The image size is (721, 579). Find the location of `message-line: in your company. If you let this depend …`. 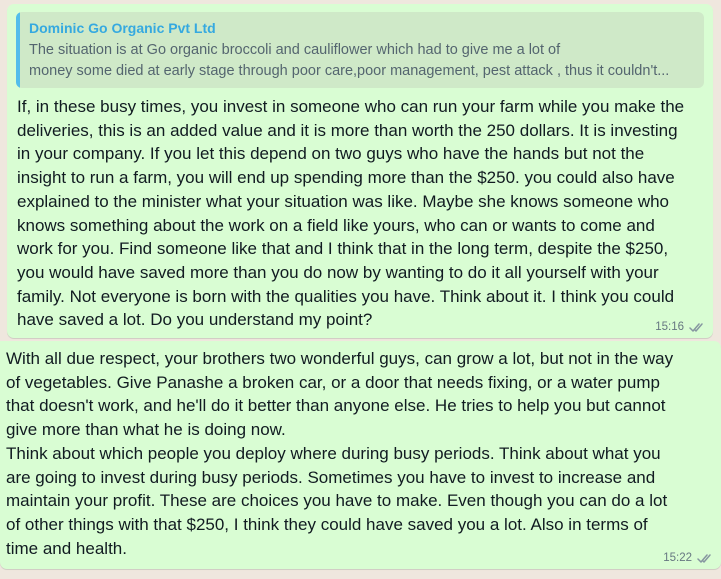

message-line: in your company. If you let this depend … is located at coordinates (331, 154).